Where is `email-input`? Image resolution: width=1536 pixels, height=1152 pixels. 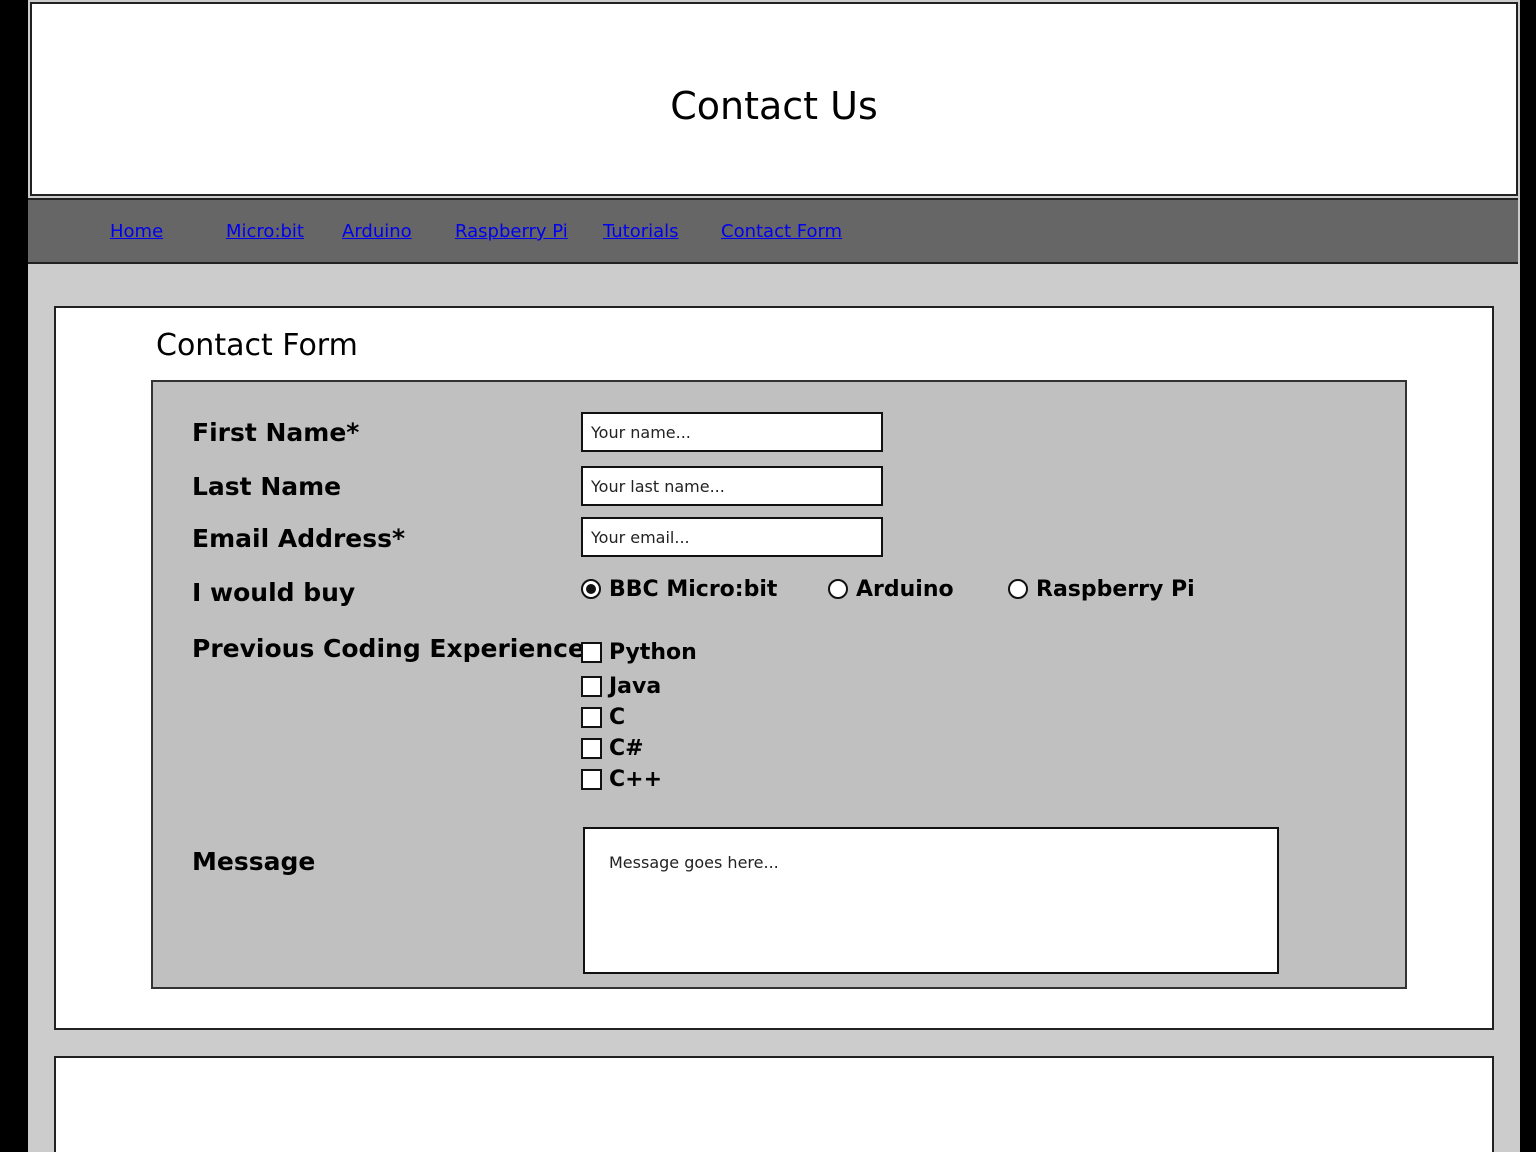
email-input is located at coordinates (732, 537).